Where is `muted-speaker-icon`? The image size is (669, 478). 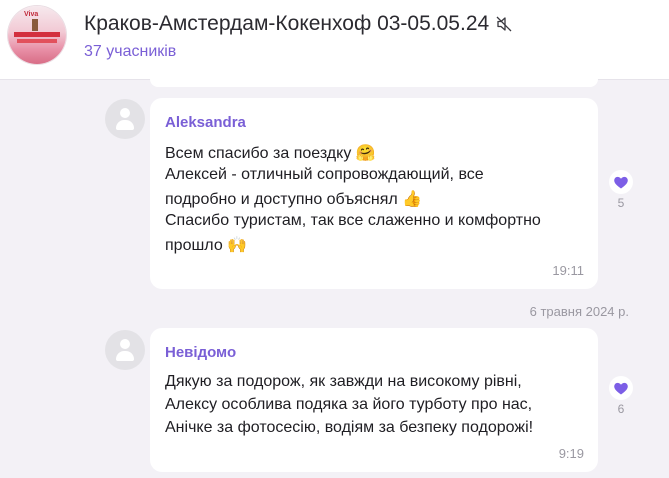
muted-speaker-icon is located at coordinates (504, 24).